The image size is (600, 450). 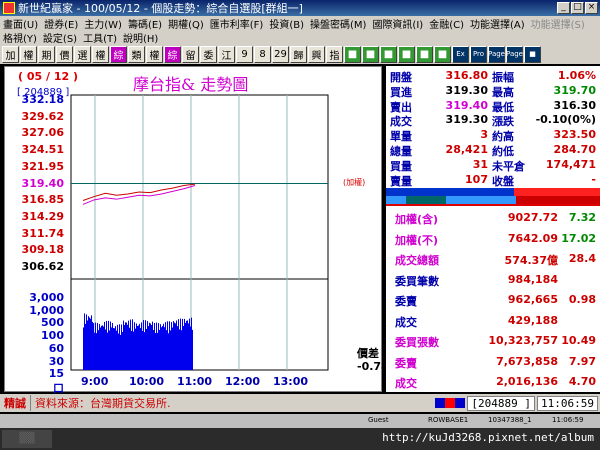 I want to click on toolbar-button: 期, so click(x=46, y=54).